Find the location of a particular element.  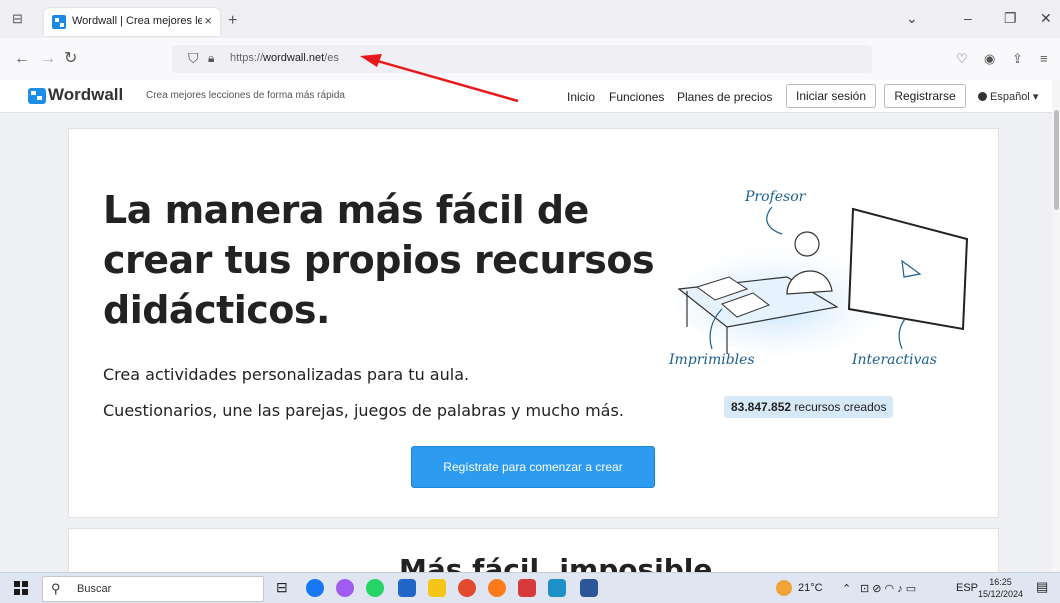

scrollbar-thumb is located at coordinates (1056, 160).